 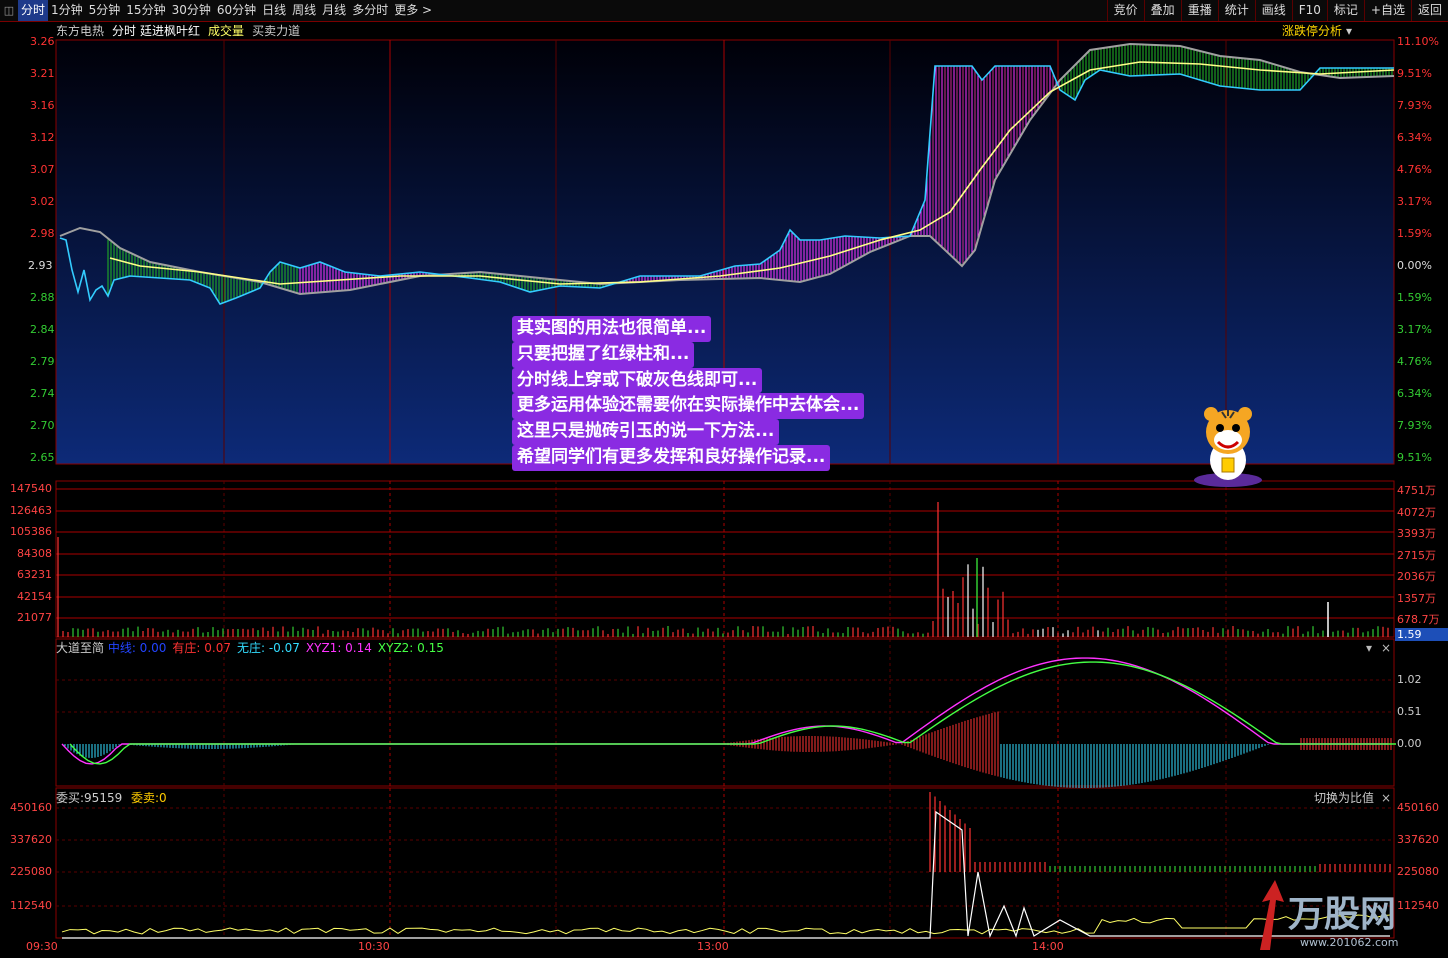 I want to click on sell-line, so click(x=726, y=874).